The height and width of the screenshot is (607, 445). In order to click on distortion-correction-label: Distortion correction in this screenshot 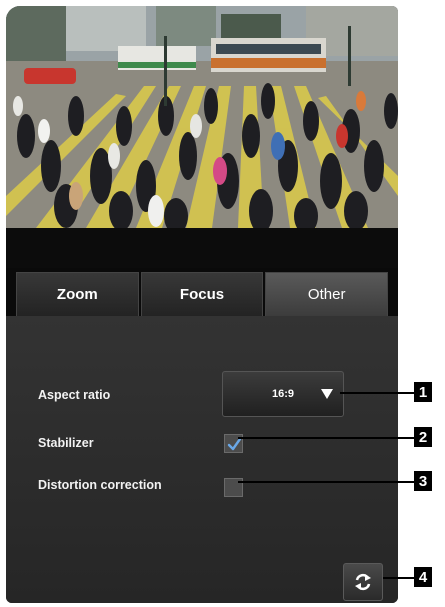, I will do `click(100, 485)`.